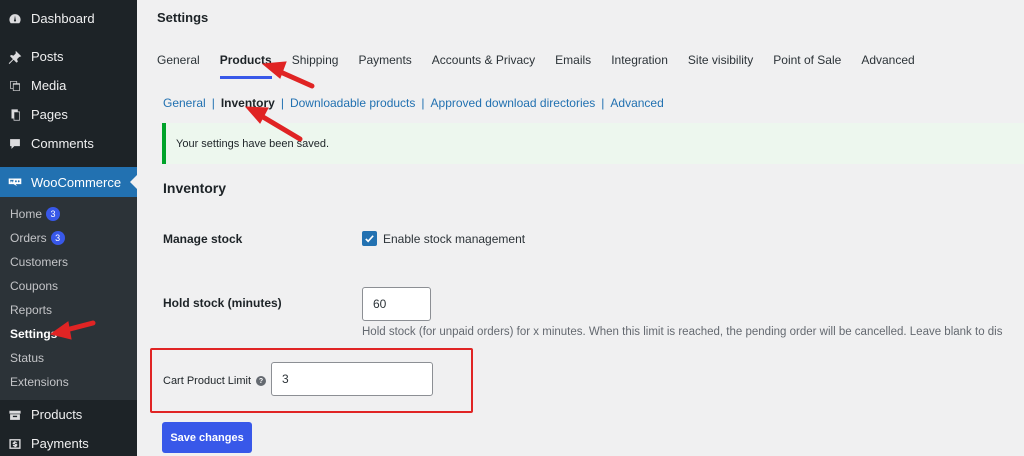 The width and height of the screenshot is (1024, 456). Describe the element at coordinates (285, 379) in the screenshot. I see `input-value: 3` at that location.